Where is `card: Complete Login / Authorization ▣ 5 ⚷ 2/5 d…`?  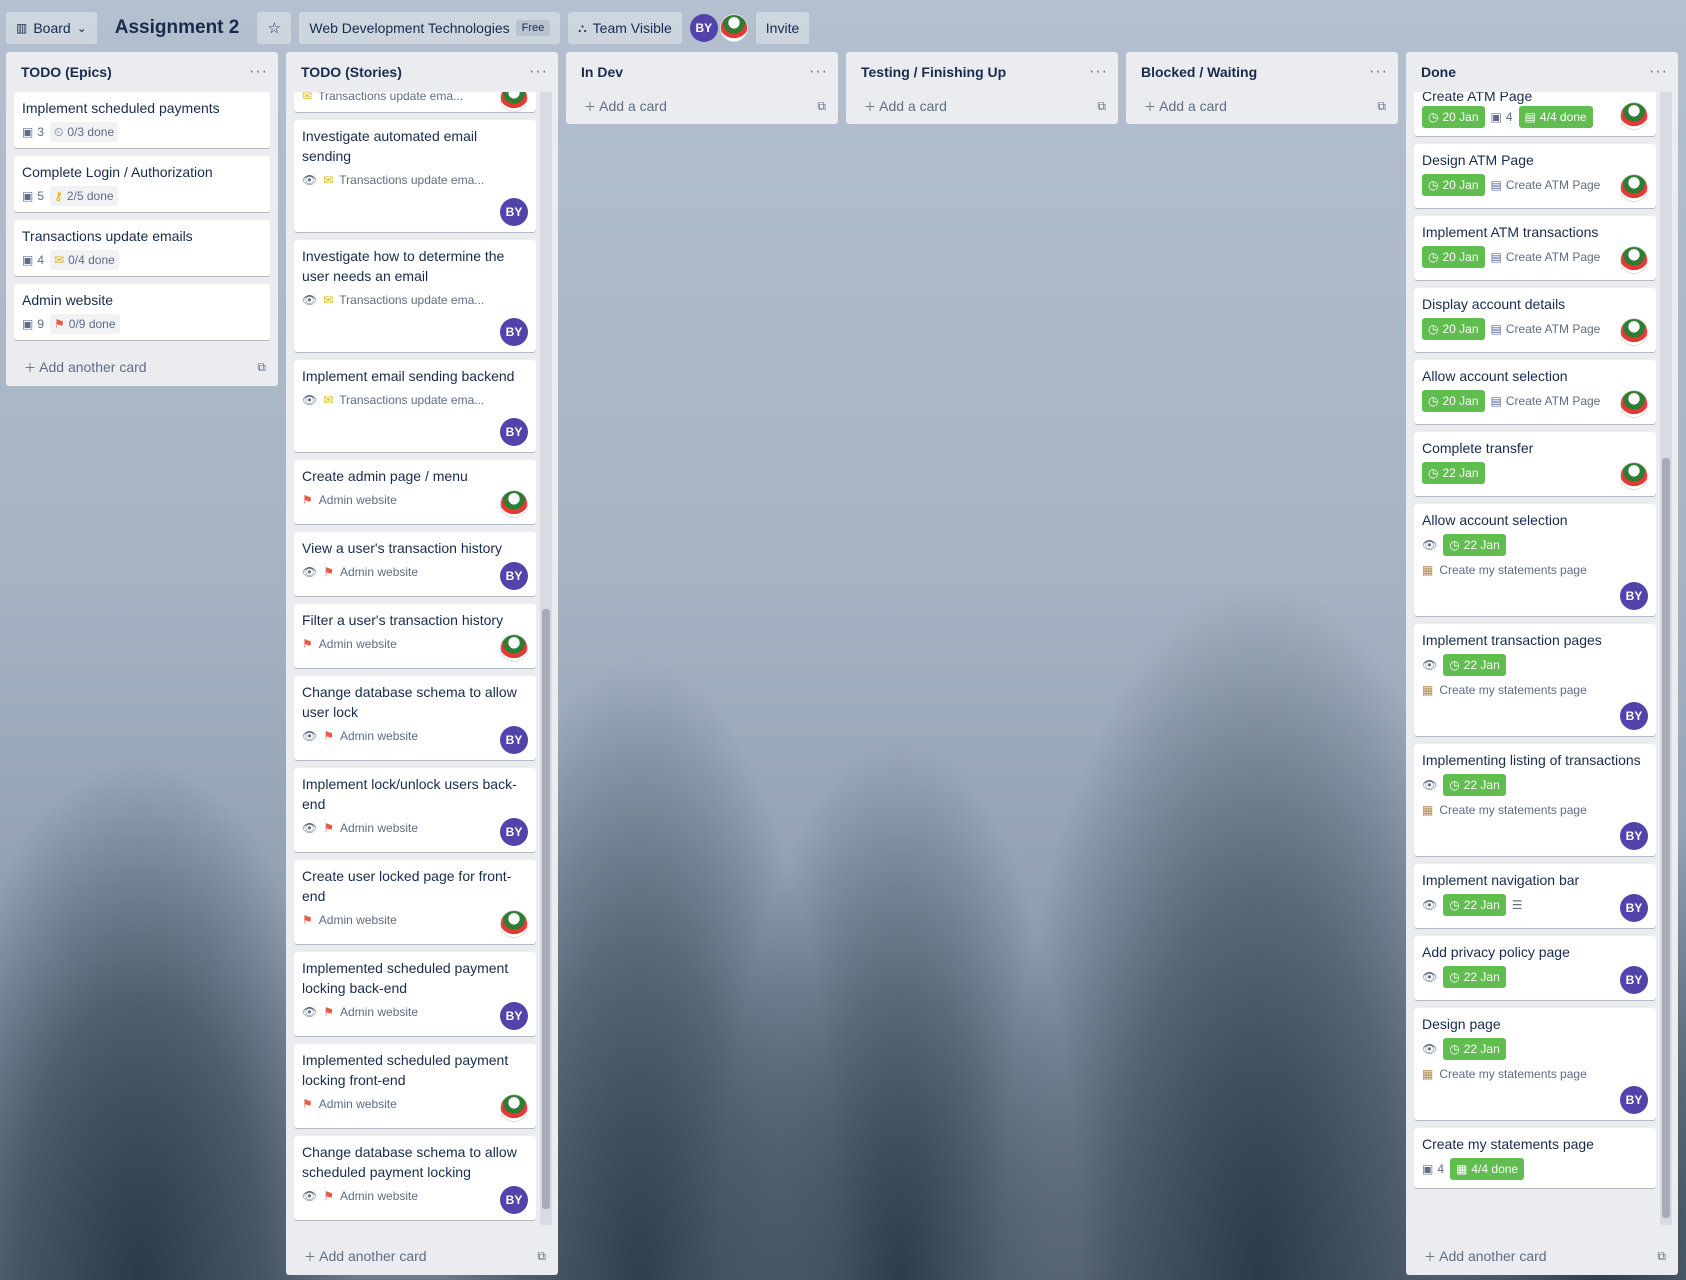 card: Complete Login / Authorization ▣ 5 ⚷ 2/5 d… is located at coordinates (142, 184).